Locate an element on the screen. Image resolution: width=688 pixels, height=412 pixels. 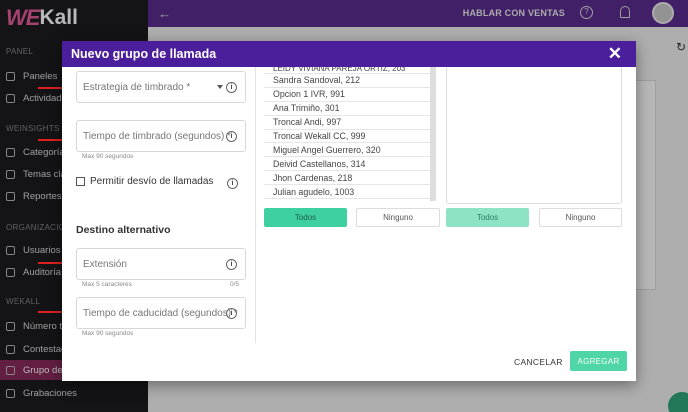
timeout-placeholder: Tiempo de caducidad (segundos) * is located at coordinates (160, 313).